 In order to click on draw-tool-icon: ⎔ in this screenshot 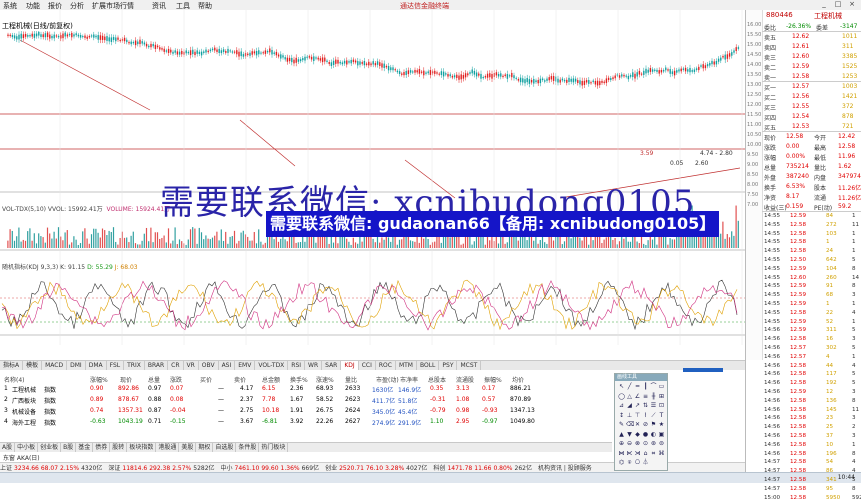, I will do `click(637, 462)`.